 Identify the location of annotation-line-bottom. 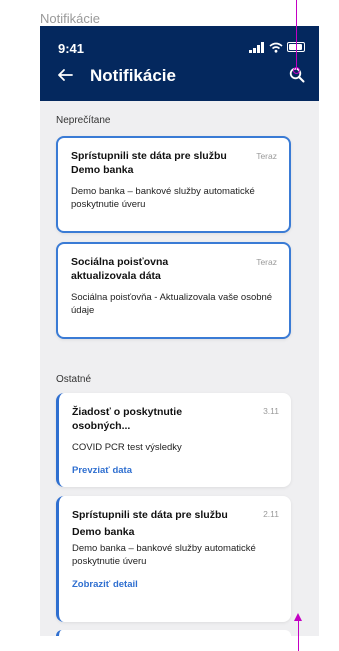
(298, 635).